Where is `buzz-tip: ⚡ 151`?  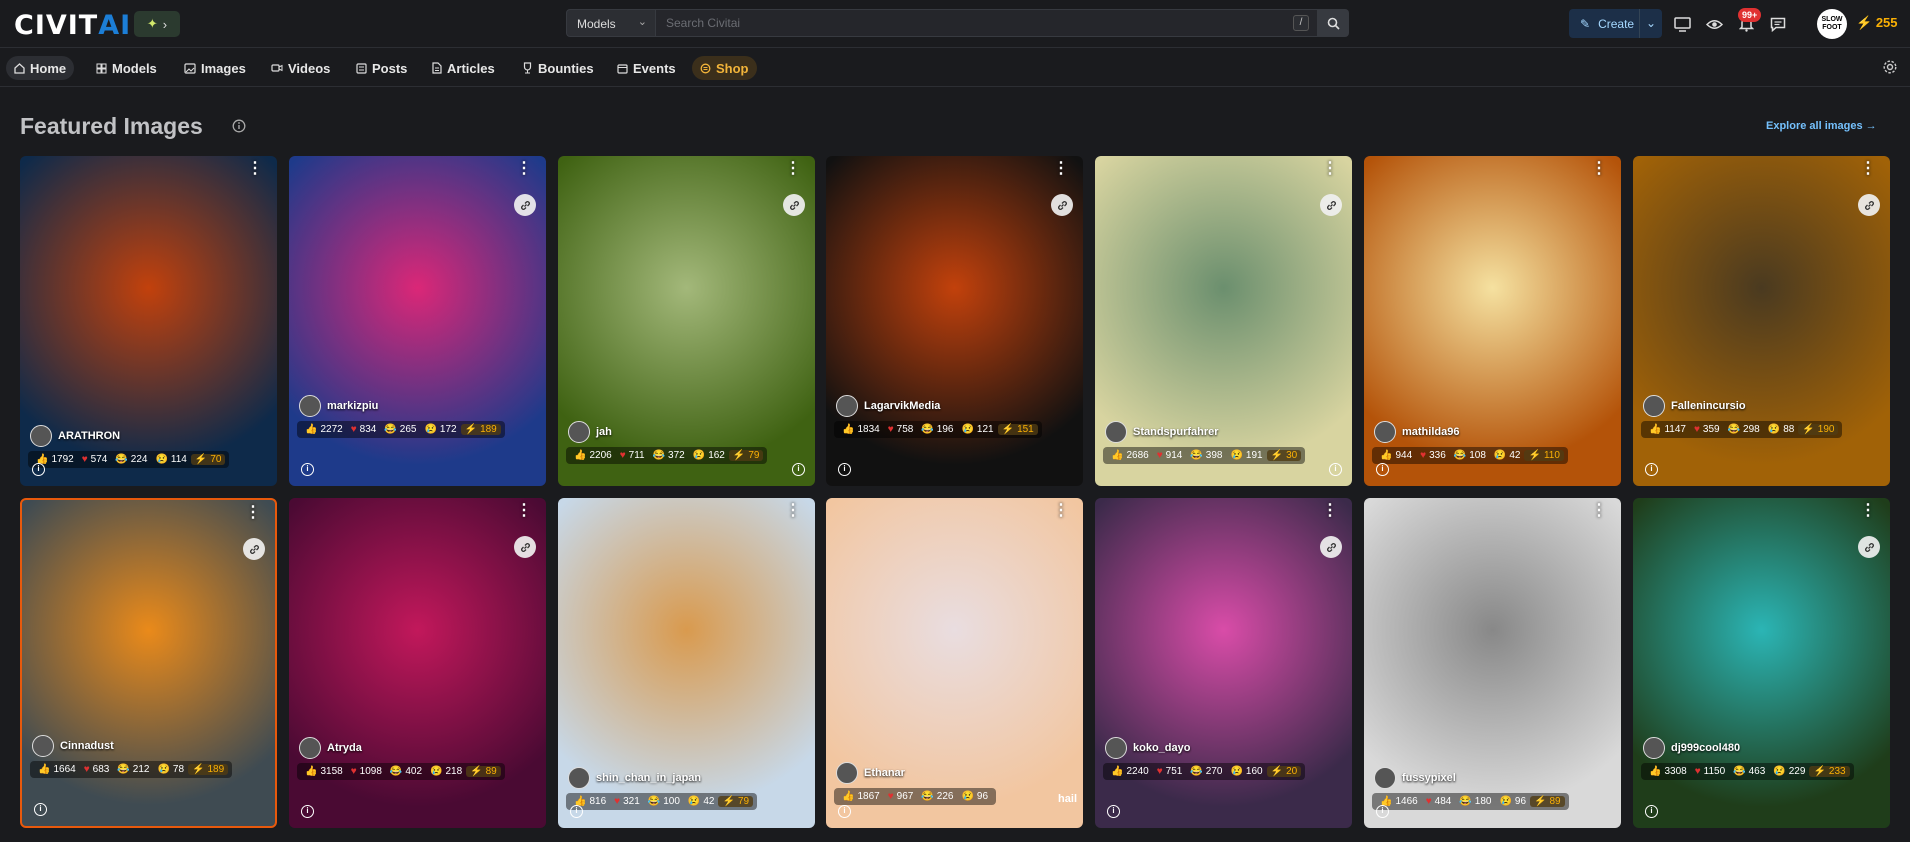
buzz-tip: ⚡ 151 is located at coordinates (1017, 429).